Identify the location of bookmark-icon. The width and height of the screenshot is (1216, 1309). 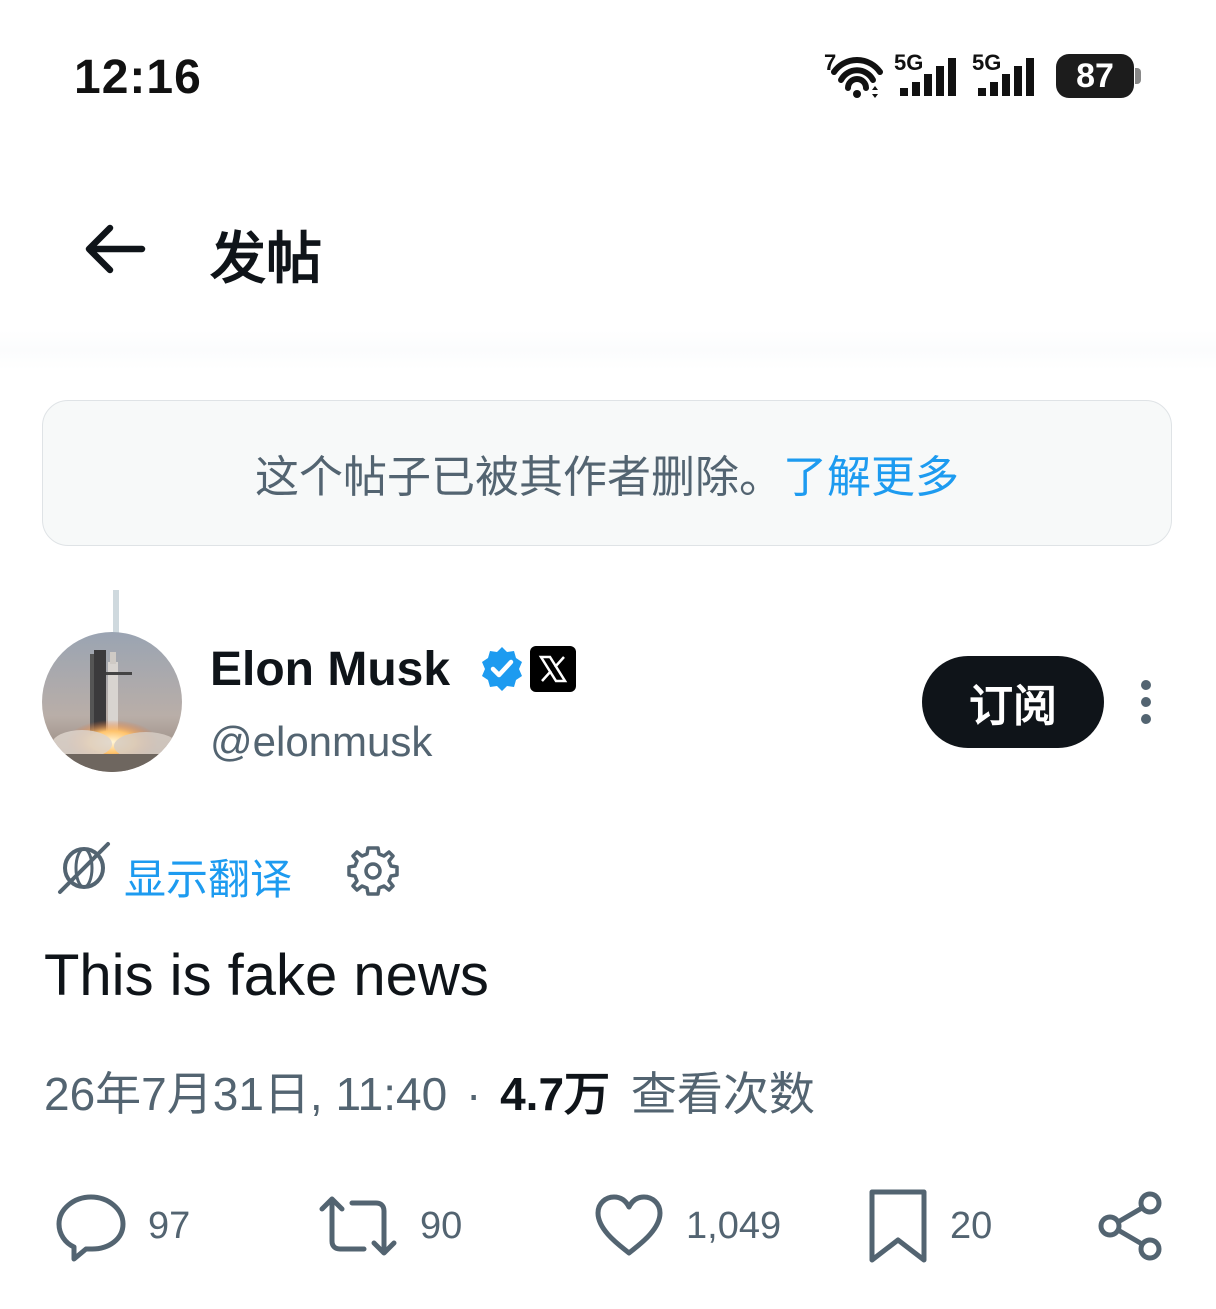
(898, 1226).